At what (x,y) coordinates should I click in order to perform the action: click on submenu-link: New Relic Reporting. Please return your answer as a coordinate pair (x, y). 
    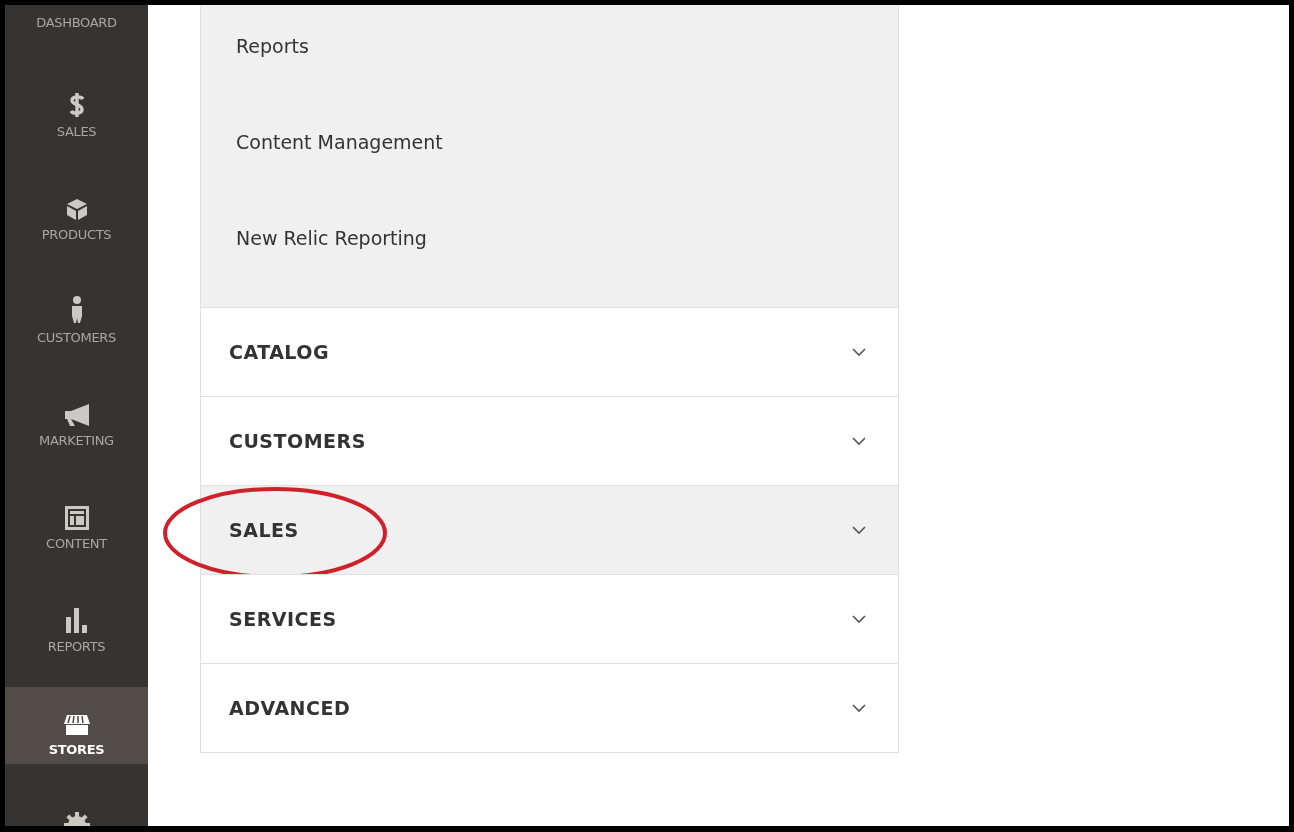
    Looking at the image, I should click on (331, 238).